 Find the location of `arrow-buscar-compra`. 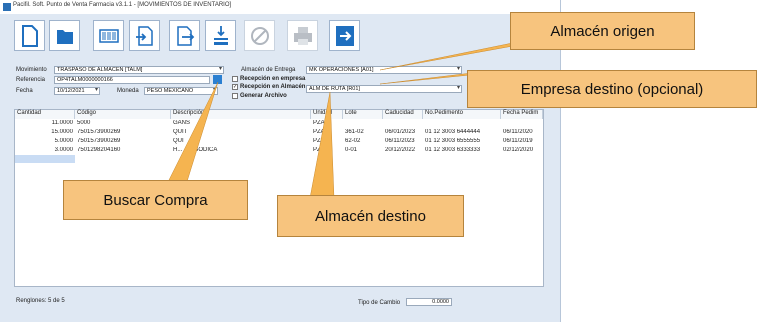

arrow-buscar-compra is located at coordinates (191, 135).